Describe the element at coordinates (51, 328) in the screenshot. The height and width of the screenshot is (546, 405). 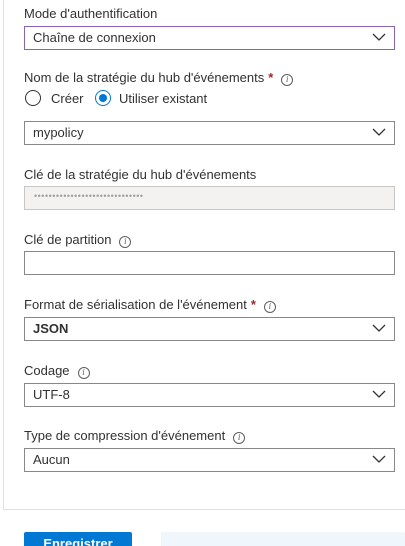
I see `serialization-value: JSON` at that location.